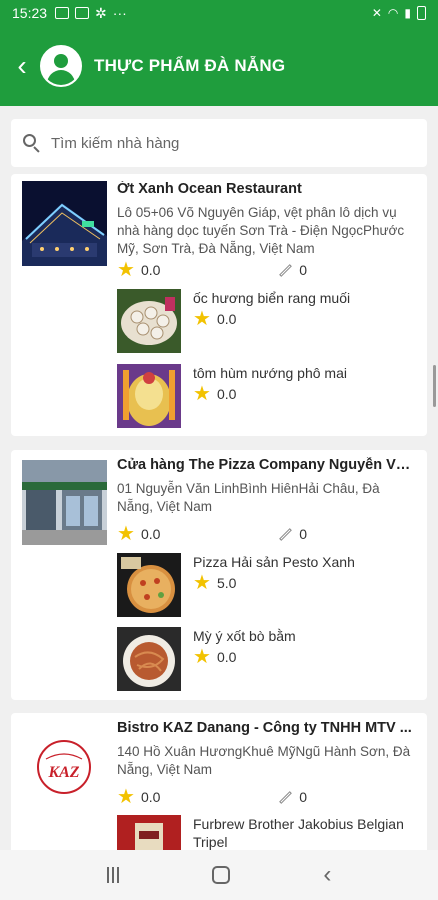  Describe the element at coordinates (267, 396) in the screenshot. I see `dish-item: tôm hùm nướng phô mai ★ 0.0` at that location.